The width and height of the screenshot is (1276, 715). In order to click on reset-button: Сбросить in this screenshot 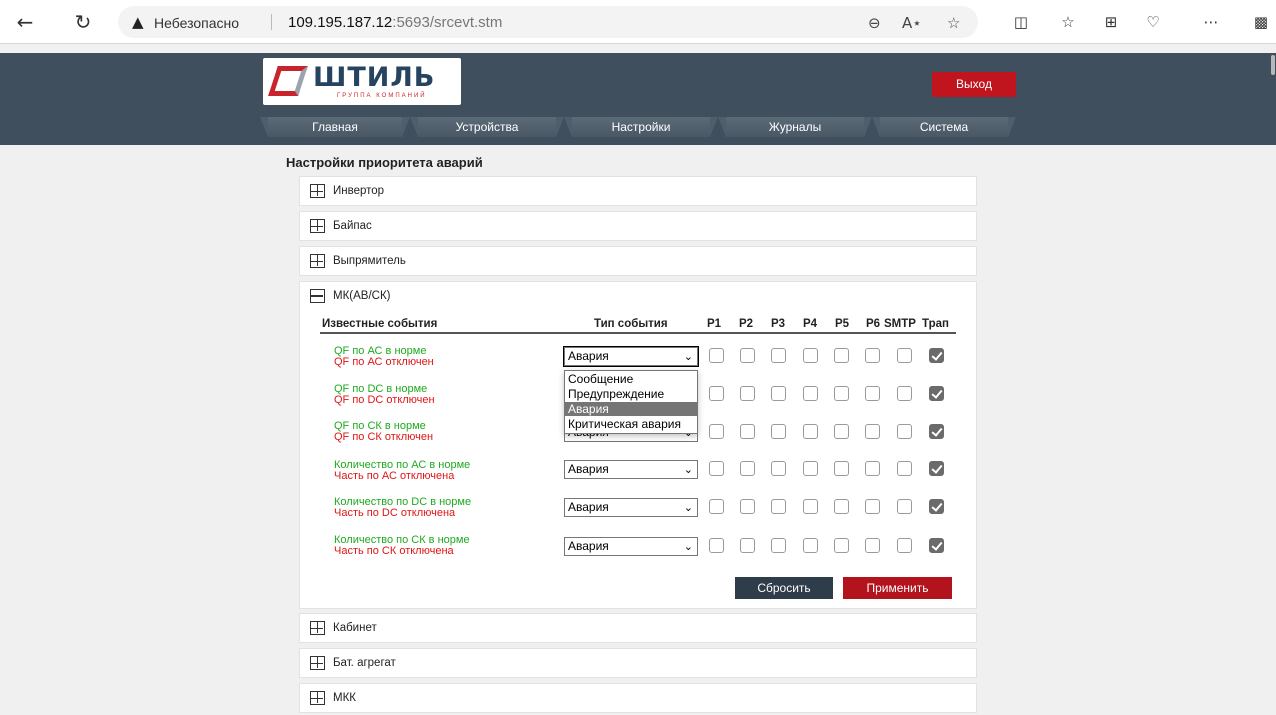, I will do `click(784, 588)`.